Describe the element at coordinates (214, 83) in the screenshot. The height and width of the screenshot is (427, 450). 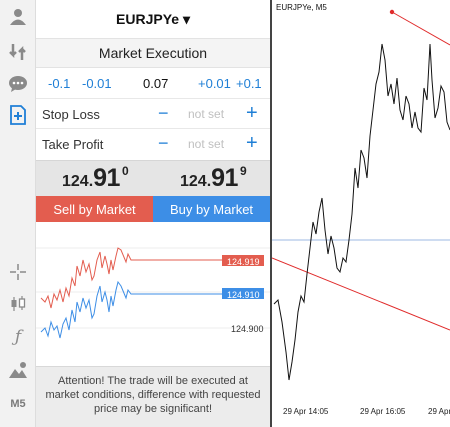
I see `volume-plus-0.01-button: +0.01` at that location.